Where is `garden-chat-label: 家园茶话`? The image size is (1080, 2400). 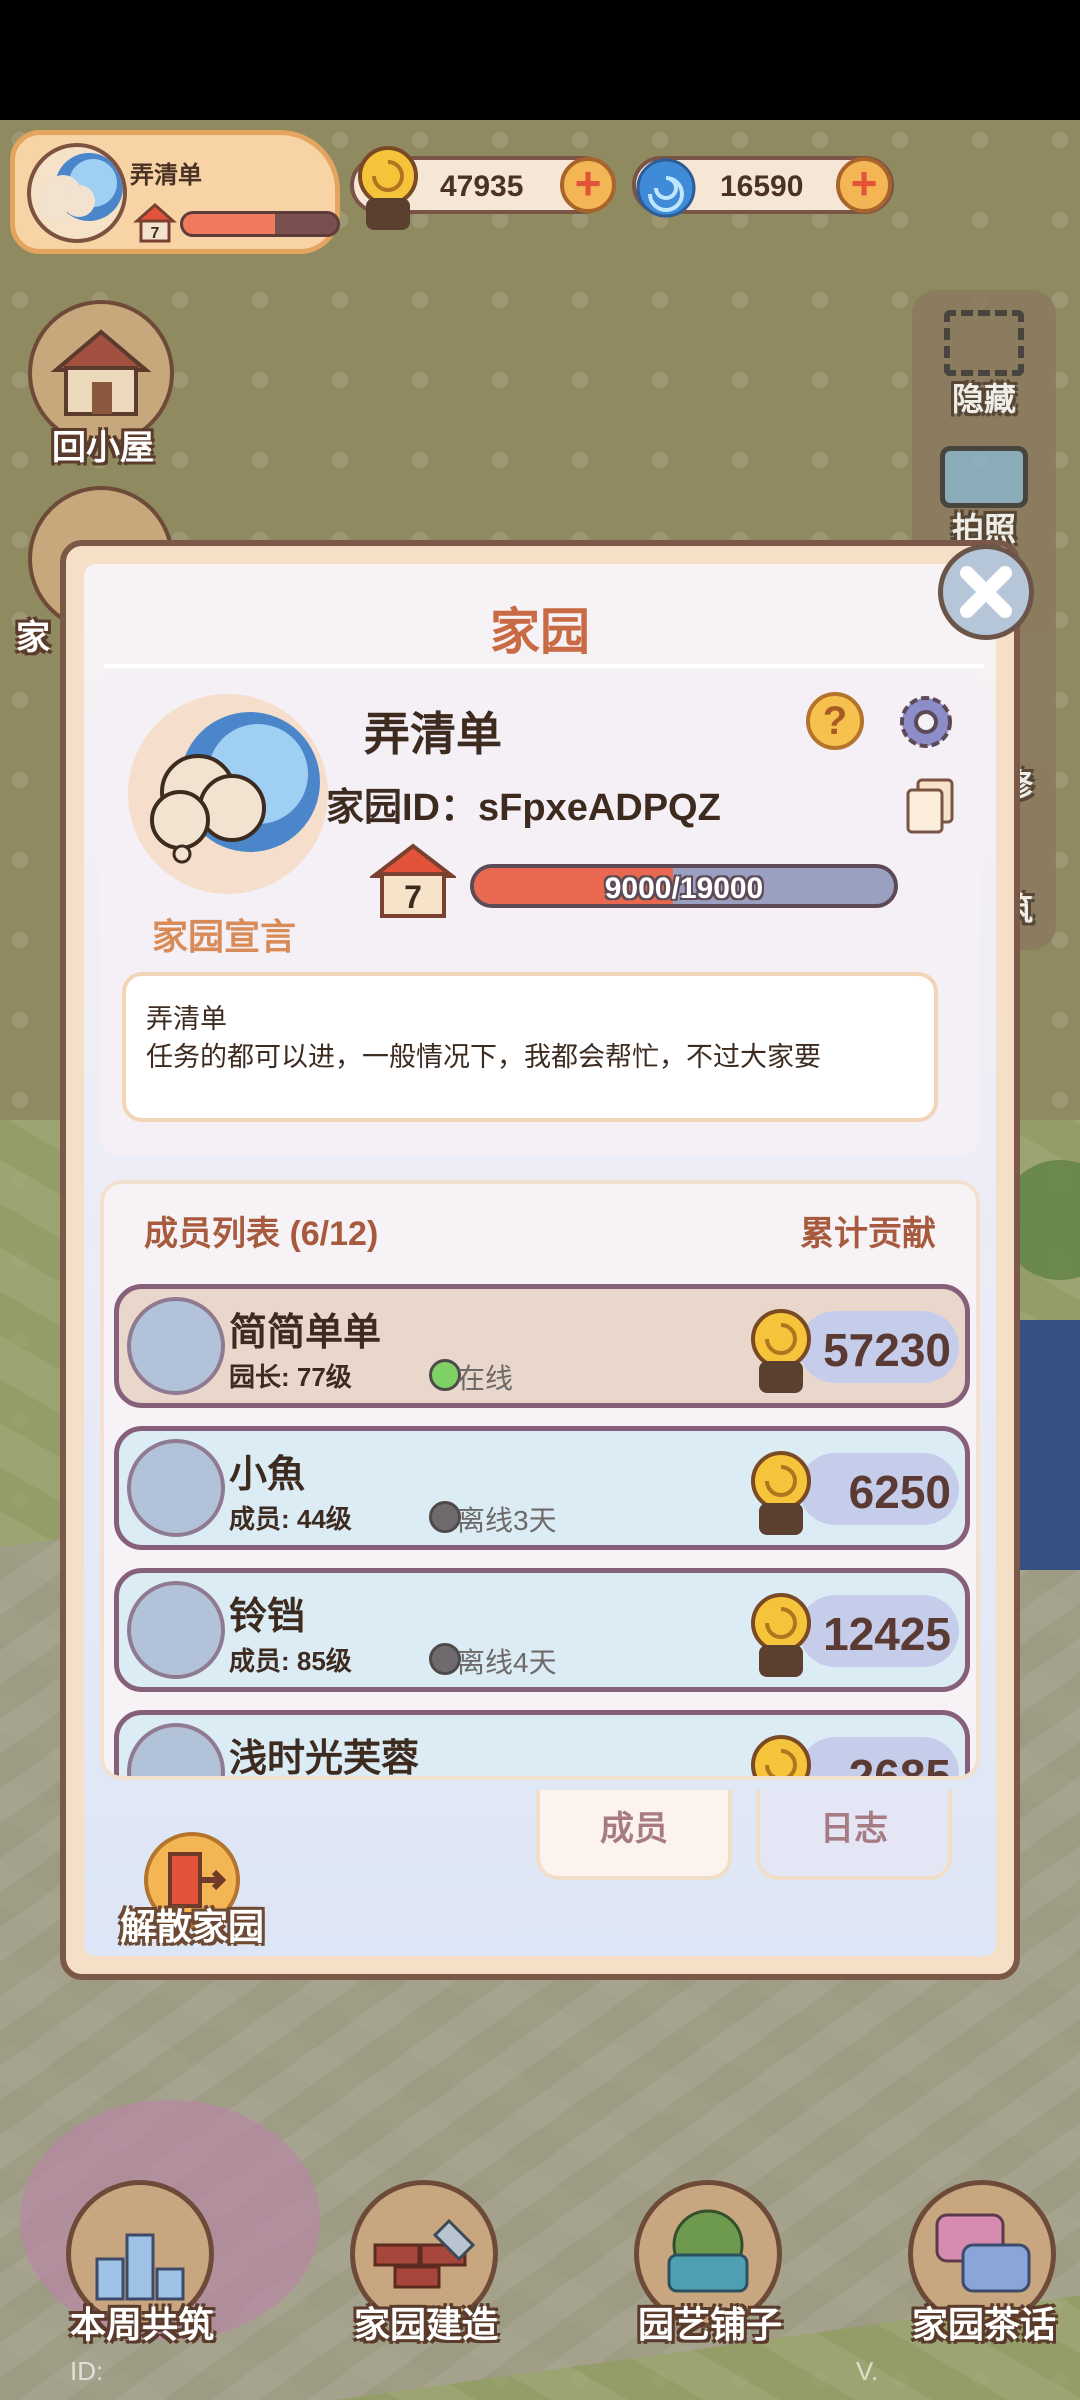
garden-chat-label: 家园茶话 is located at coordinates (983, 2324).